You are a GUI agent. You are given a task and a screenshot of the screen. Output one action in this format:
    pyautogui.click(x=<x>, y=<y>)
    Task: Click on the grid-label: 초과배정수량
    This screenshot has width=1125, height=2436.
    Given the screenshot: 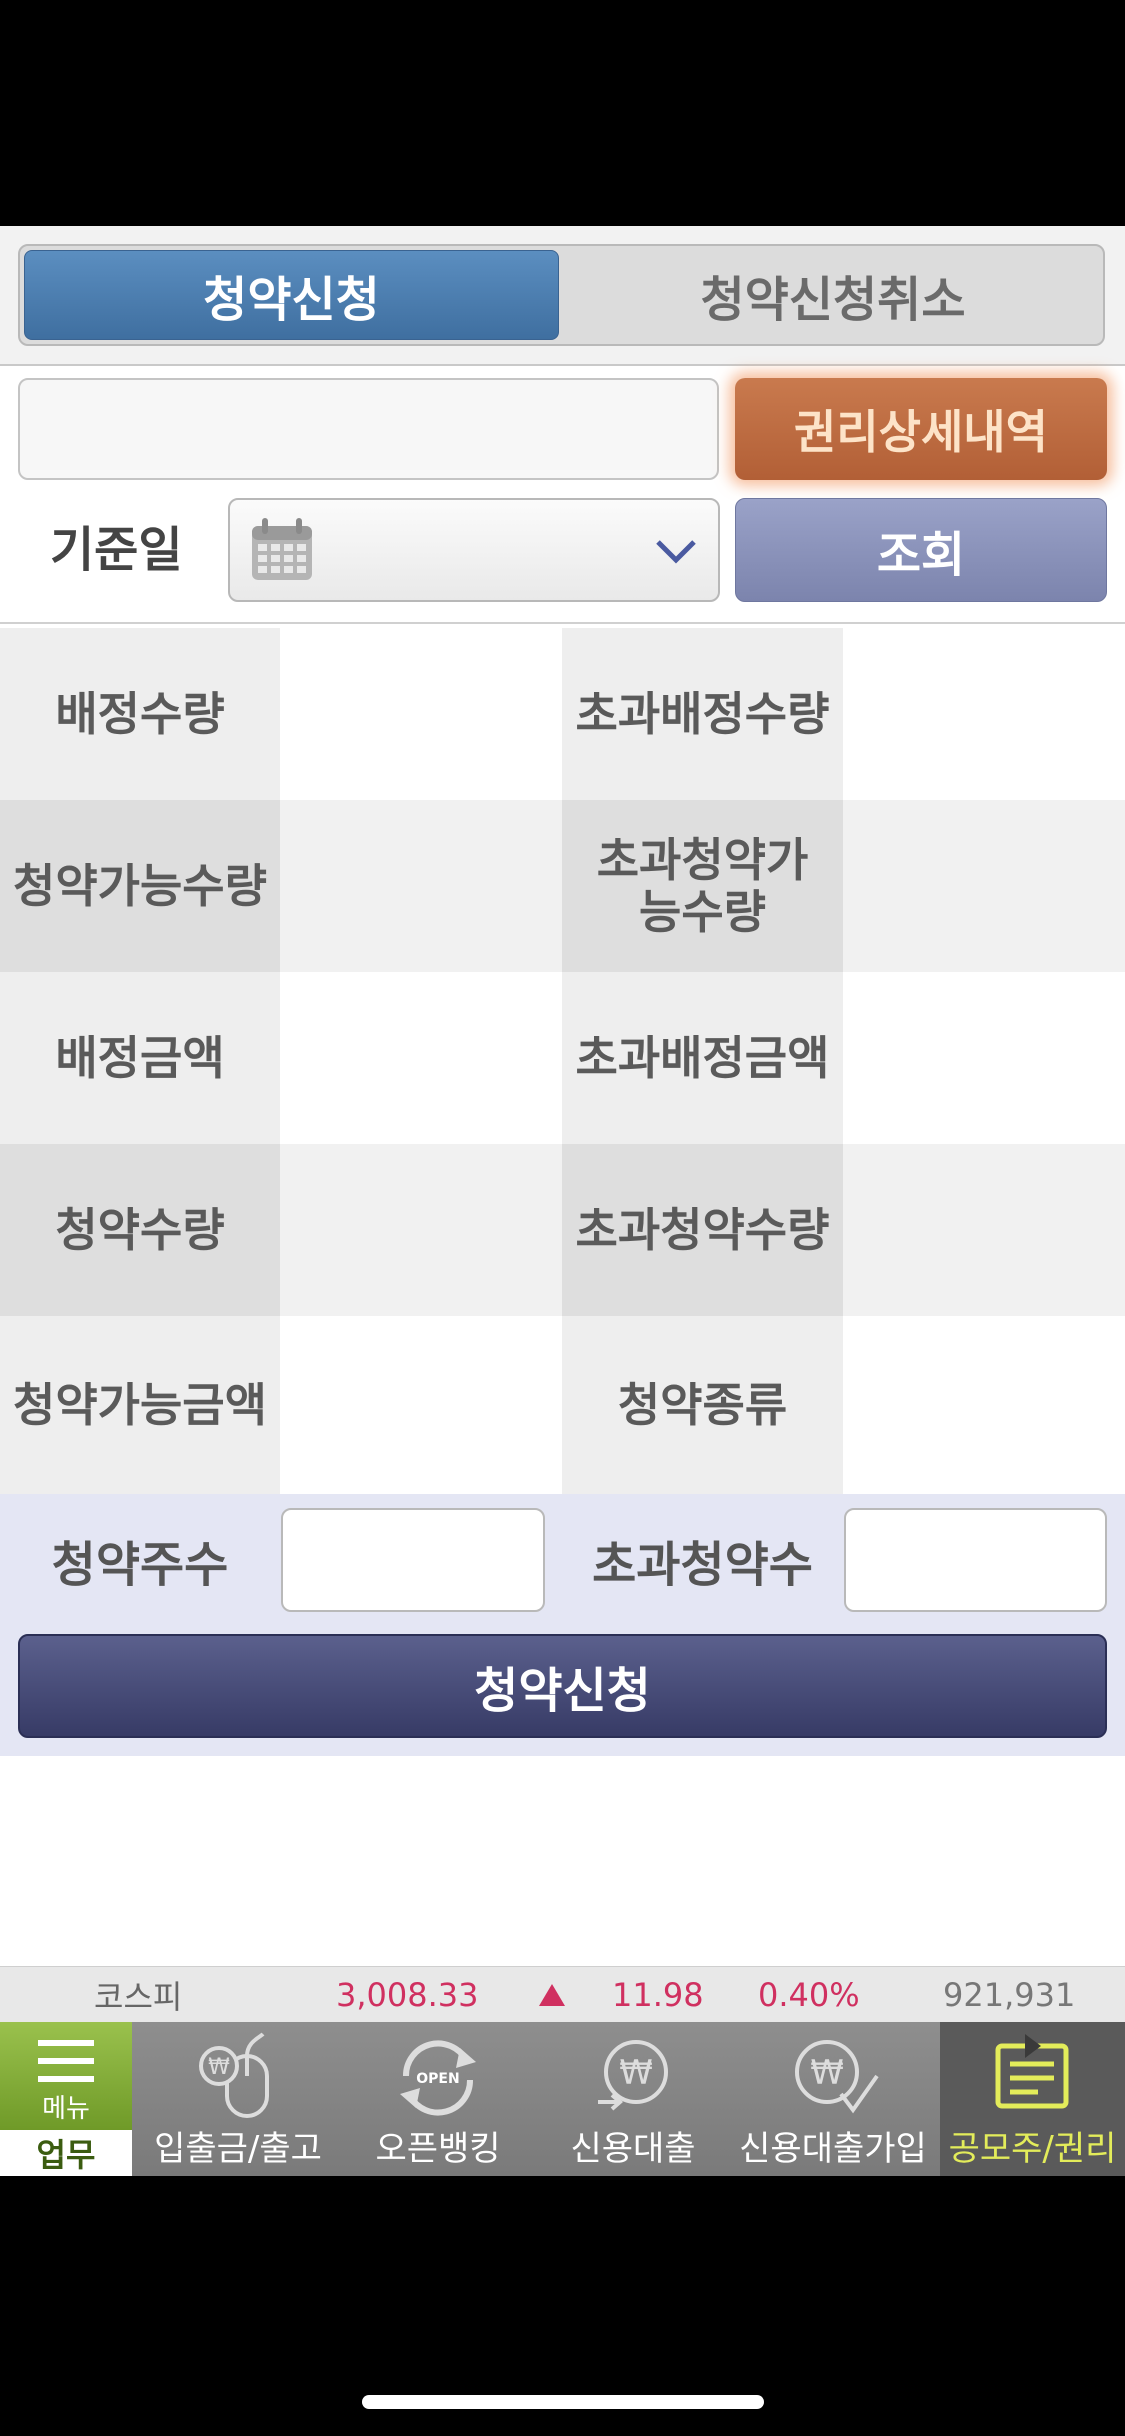 What is the action you would take?
    pyautogui.click(x=702, y=714)
    